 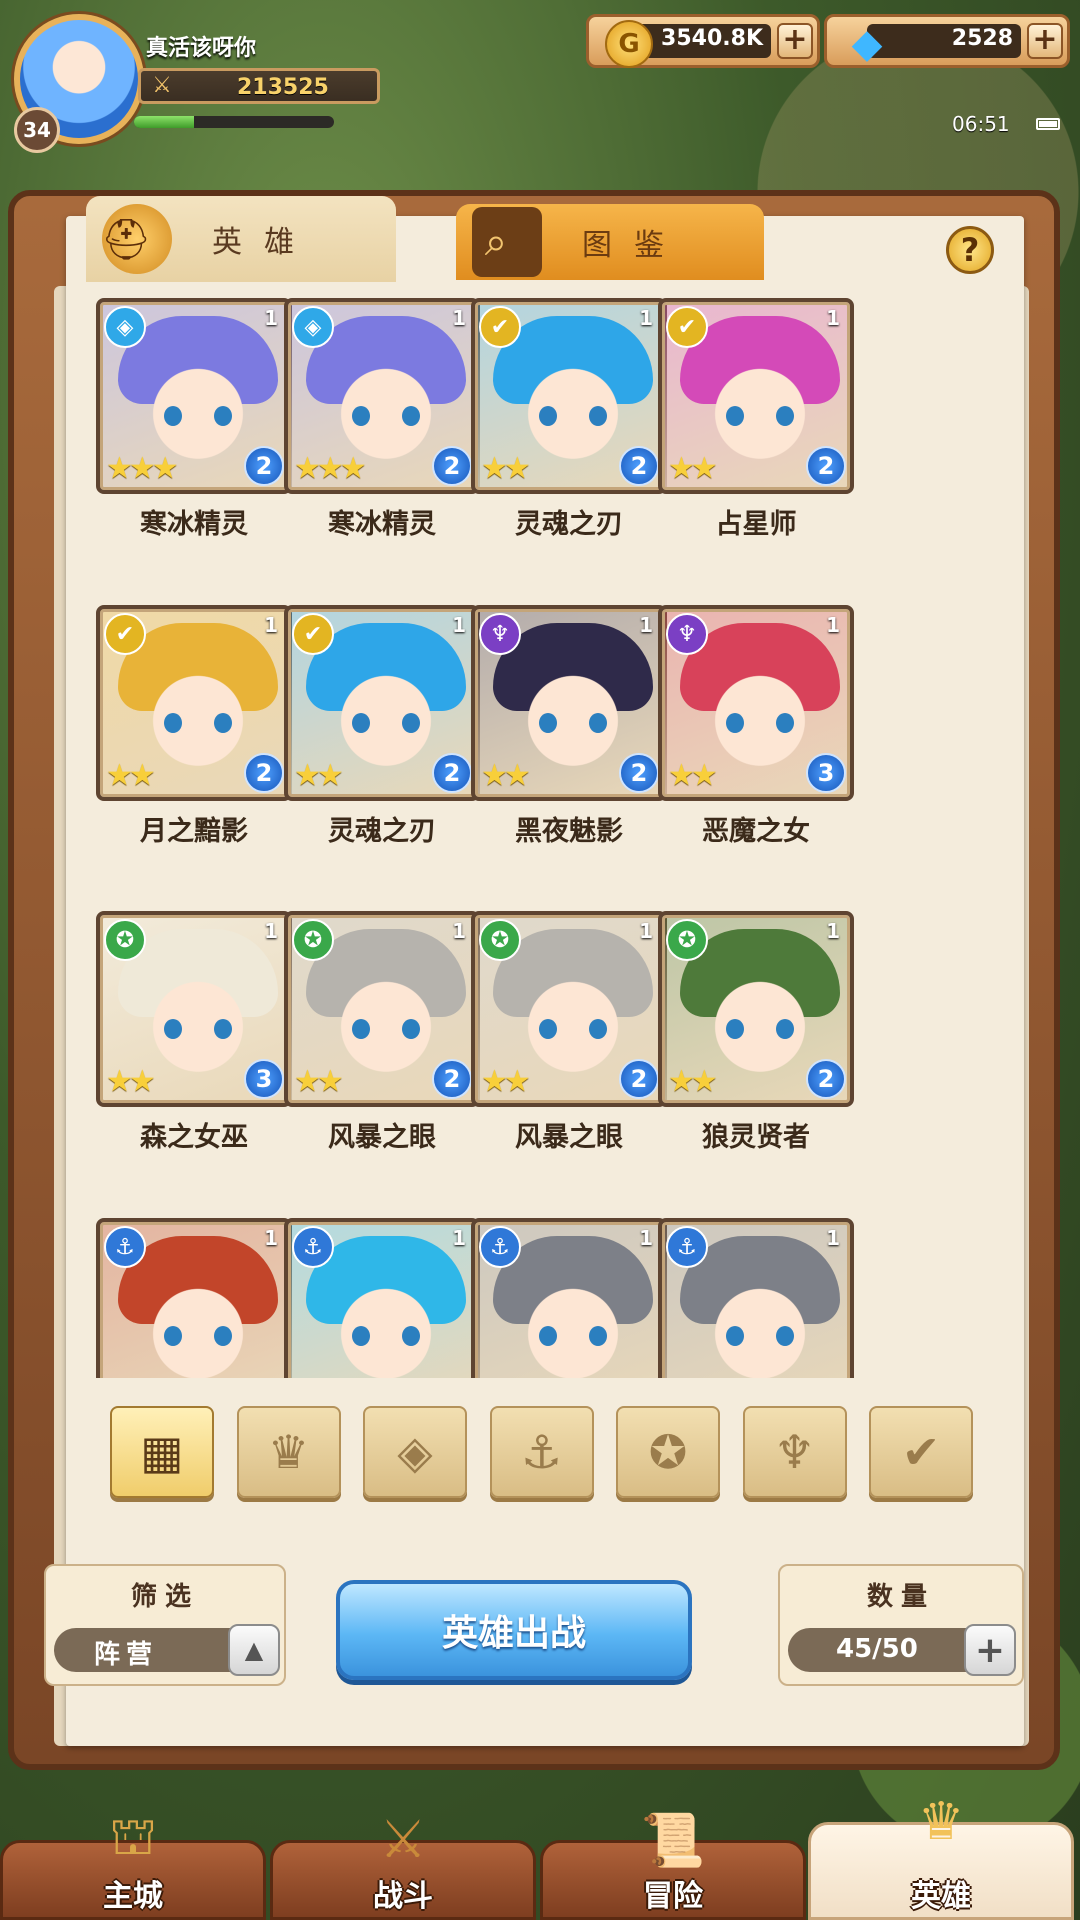 What do you see at coordinates (947, 41) in the screenshot?
I see `gem-counter: ◆ 2528 +` at bounding box center [947, 41].